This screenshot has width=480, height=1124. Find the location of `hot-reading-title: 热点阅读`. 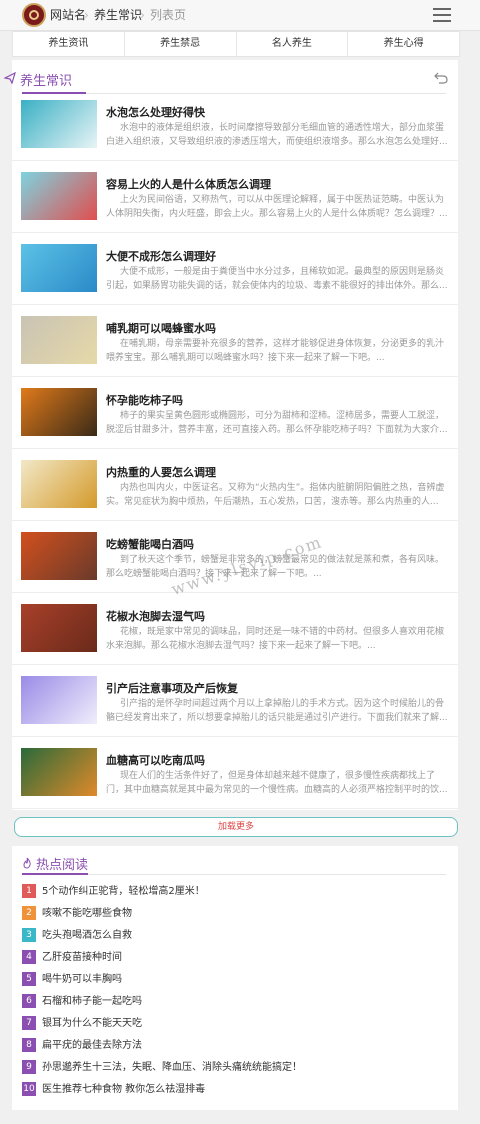

hot-reading-title: 热点阅读 is located at coordinates (62, 865).